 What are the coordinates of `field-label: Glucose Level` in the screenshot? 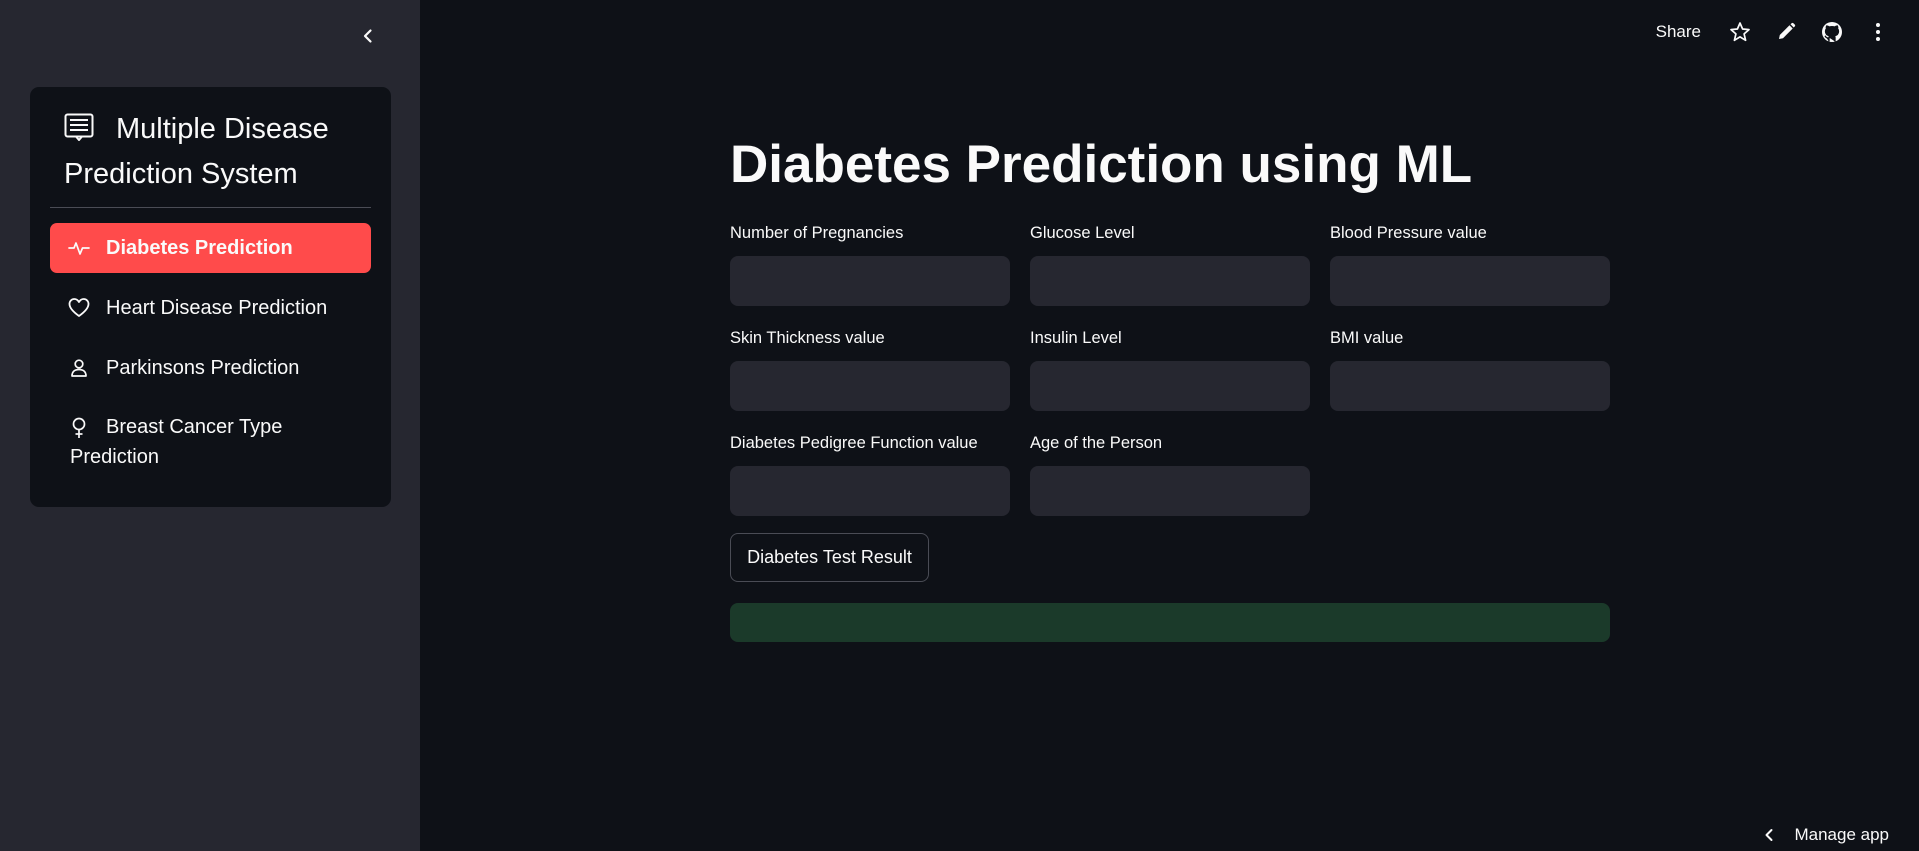 It's located at (1082, 233).